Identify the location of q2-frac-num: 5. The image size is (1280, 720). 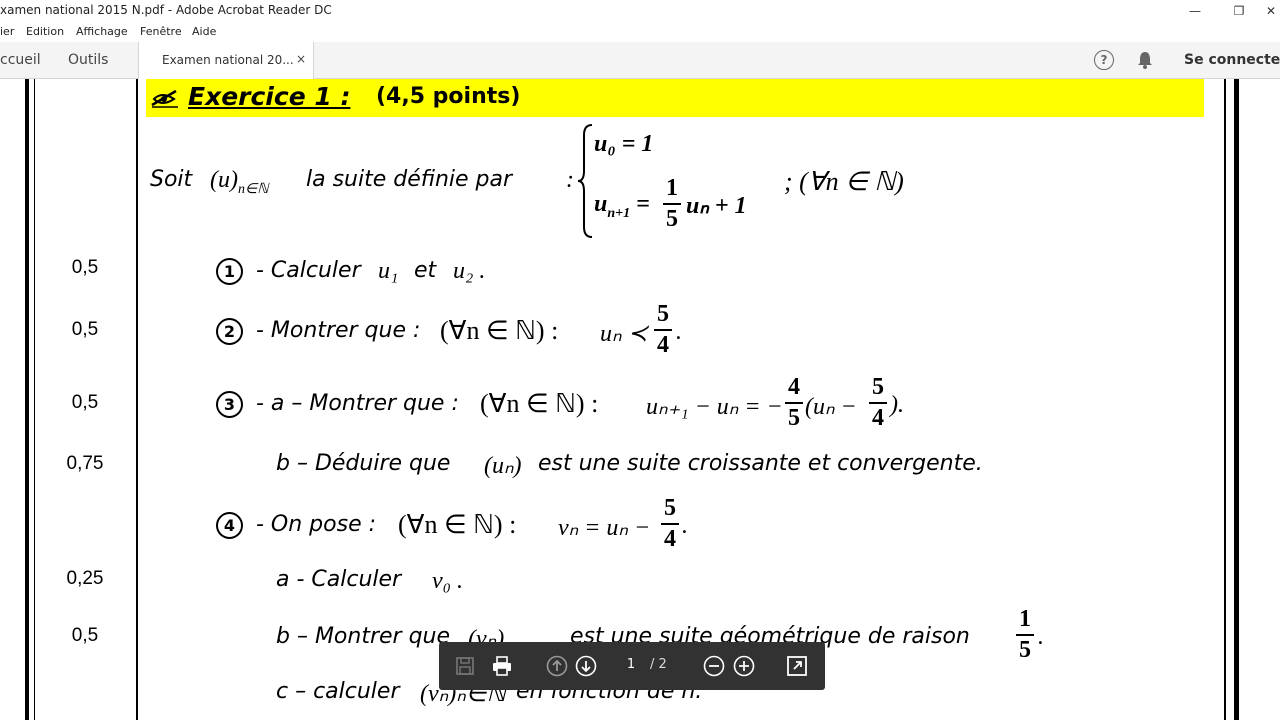
(663, 314).